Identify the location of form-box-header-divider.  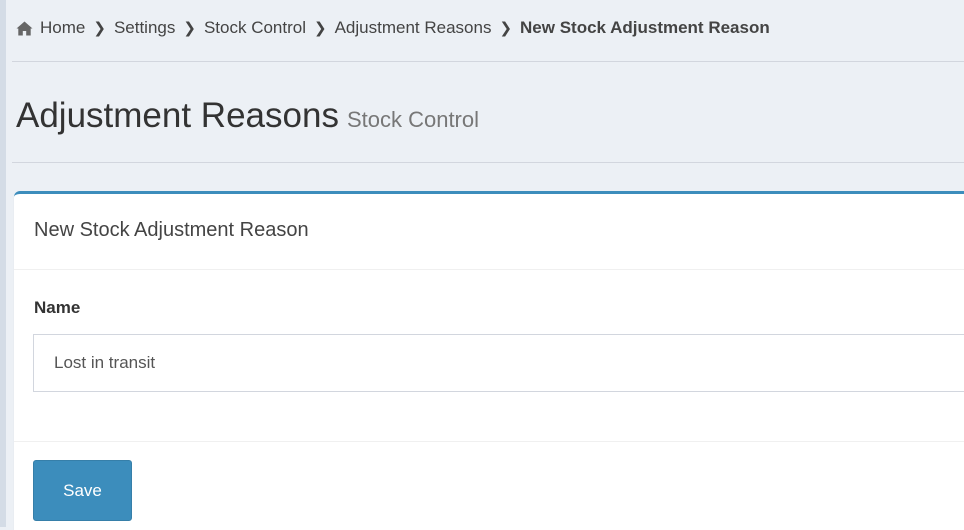
(489, 269).